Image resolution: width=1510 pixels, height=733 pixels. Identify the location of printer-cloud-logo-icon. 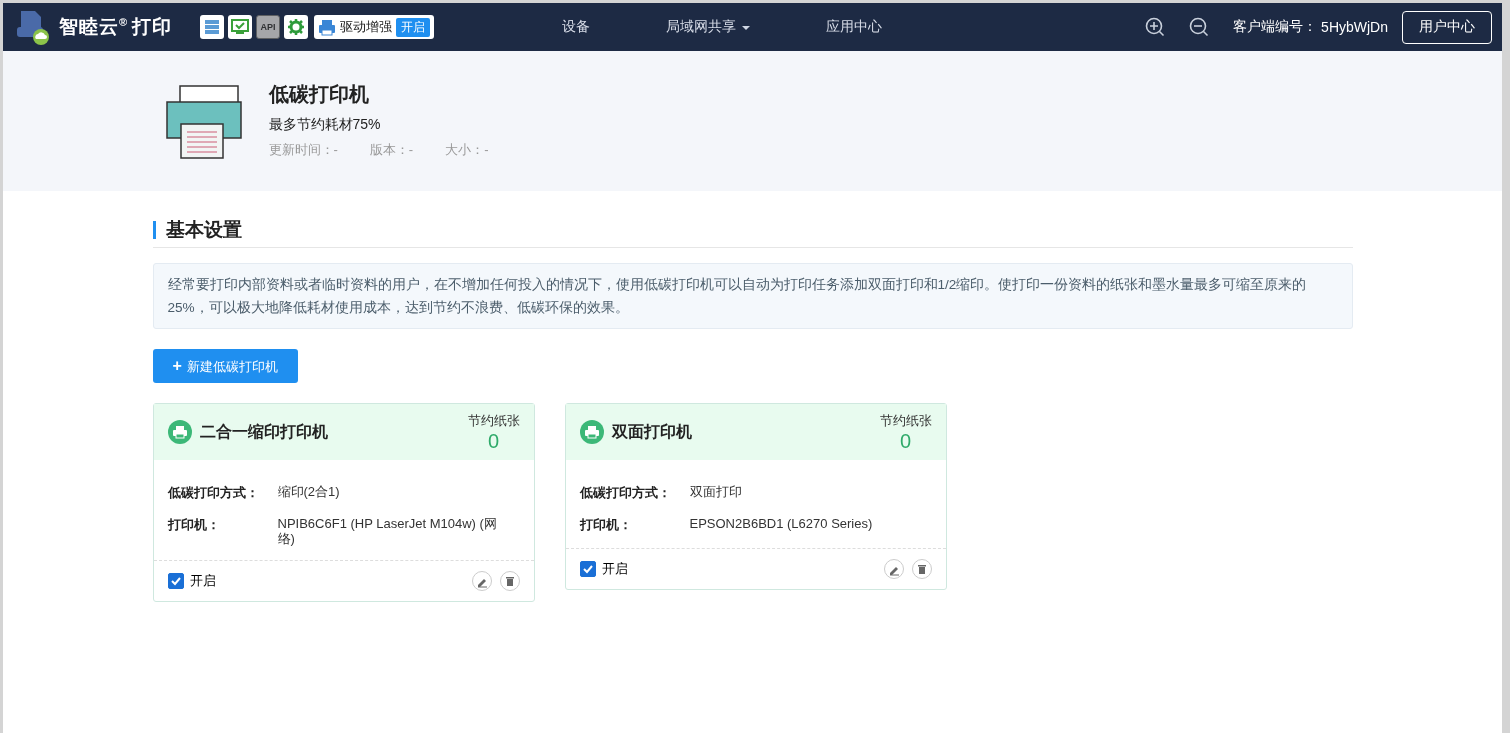
(33, 27).